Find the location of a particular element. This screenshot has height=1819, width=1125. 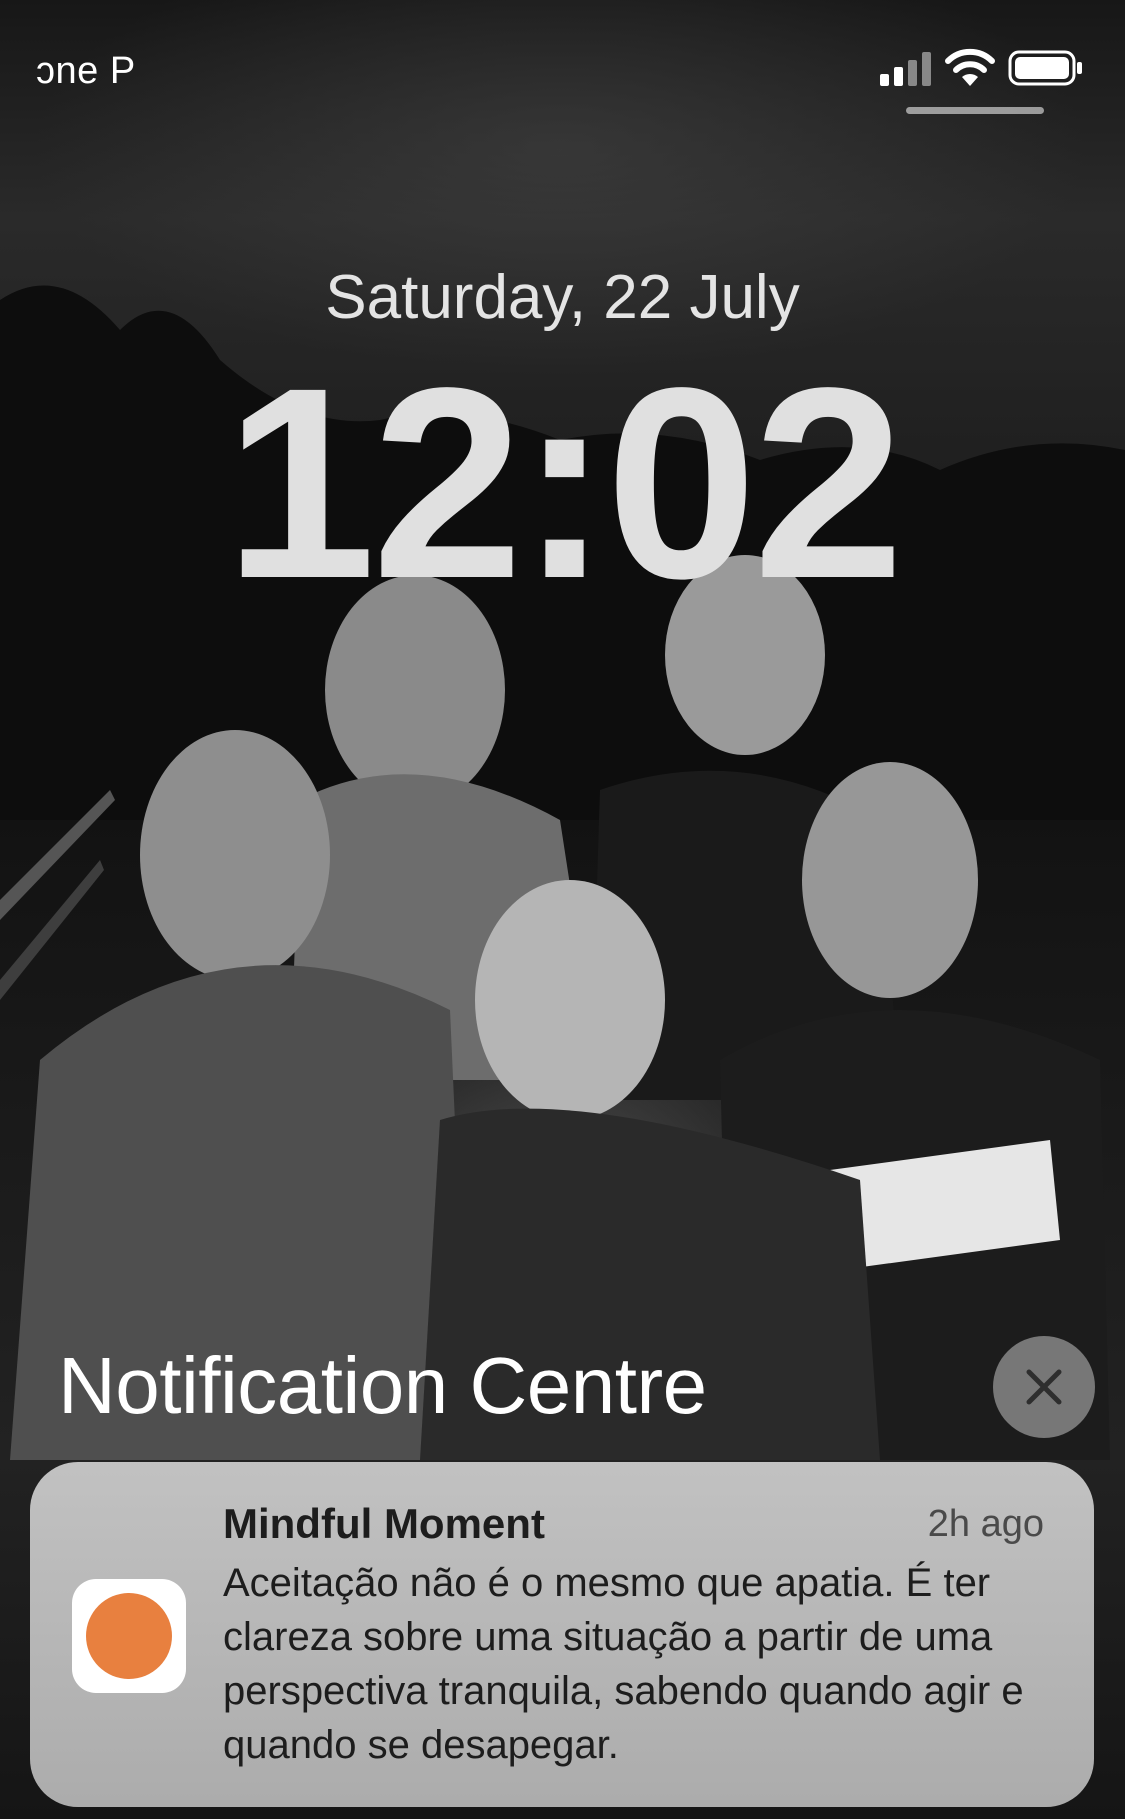

cellular-signal-icon is located at coordinates (907, 71).